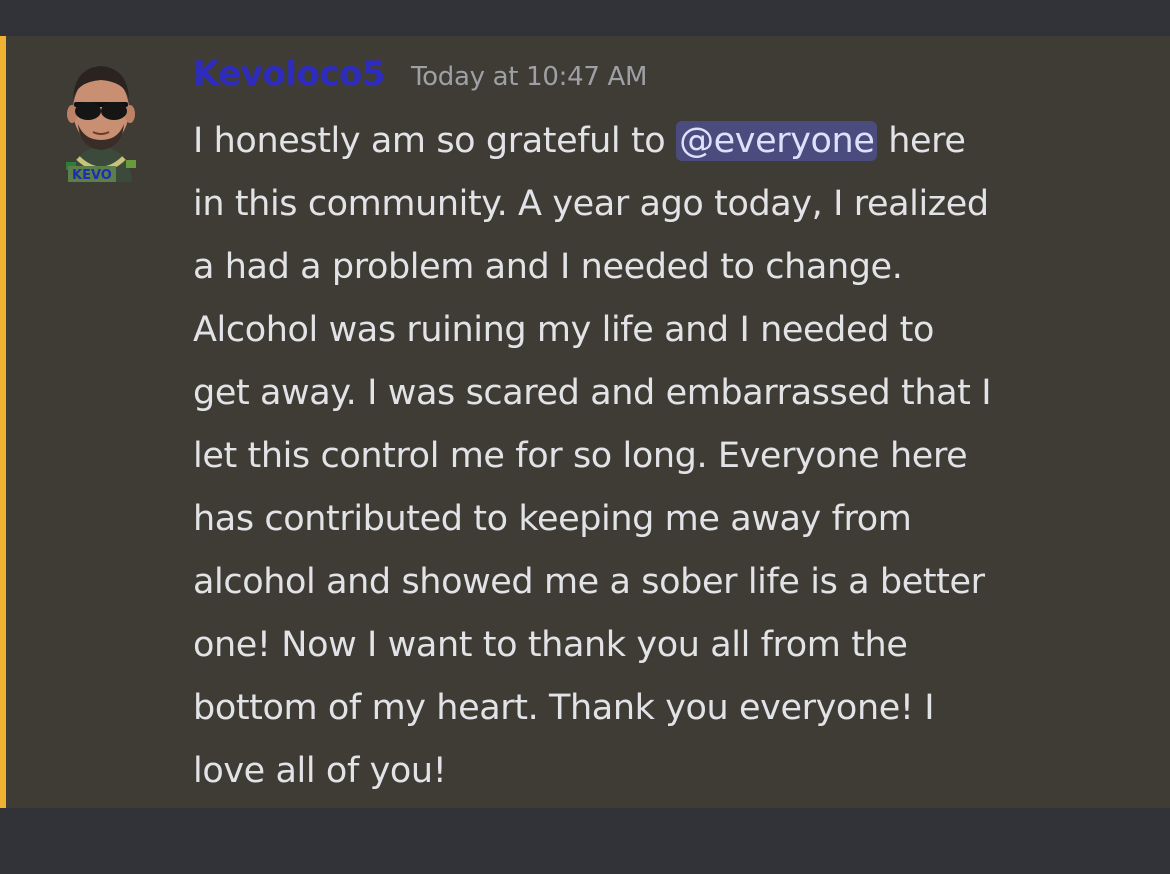  I want to click on message-text: here, so click(921, 141).